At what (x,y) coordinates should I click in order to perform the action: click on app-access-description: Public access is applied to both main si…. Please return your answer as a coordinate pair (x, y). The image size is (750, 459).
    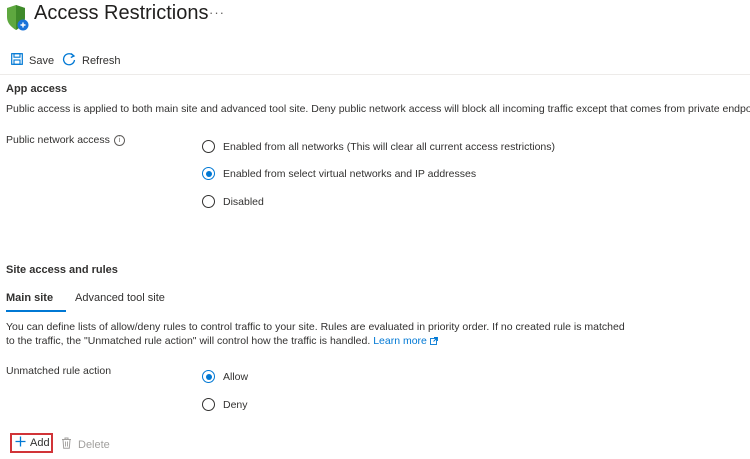
    Looking at the image, I should click on (378, 109).